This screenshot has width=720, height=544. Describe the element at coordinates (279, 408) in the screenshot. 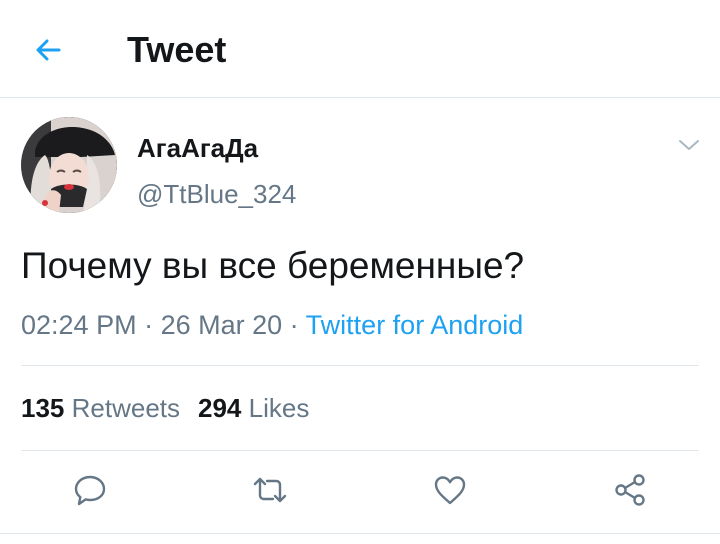

I see `likes-label: Likes` at that location.